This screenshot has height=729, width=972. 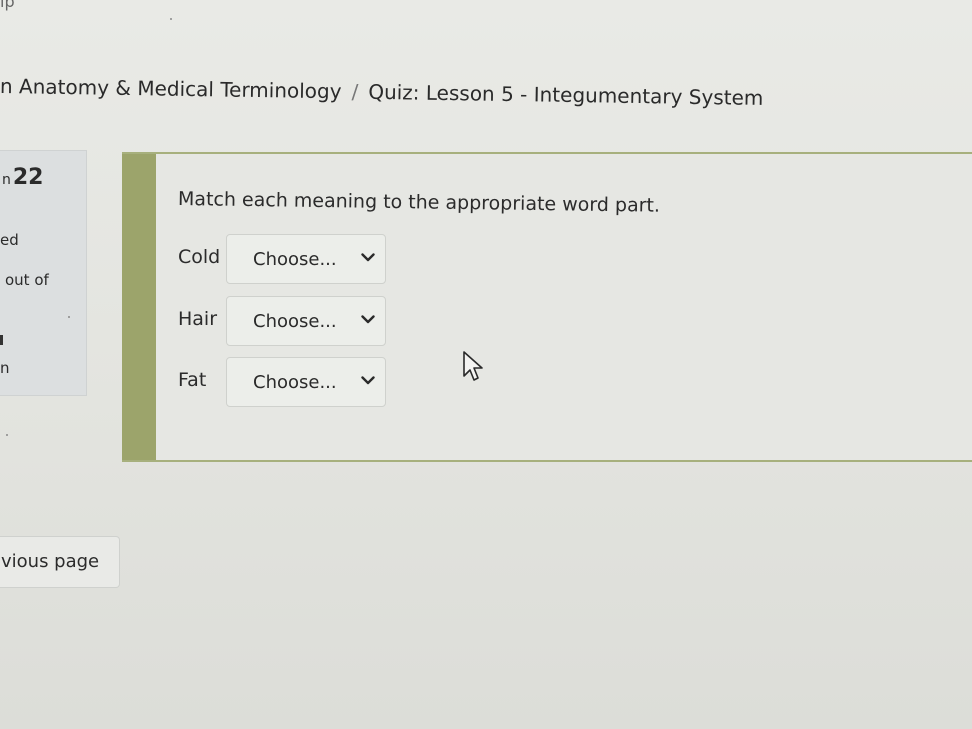 What do you see at coordinates (566, 94) in the screenshot?
I see `breadcrumb-current-page: Quiz: Lesson 5 - Integumentary System` at bounding box center [566, 94].